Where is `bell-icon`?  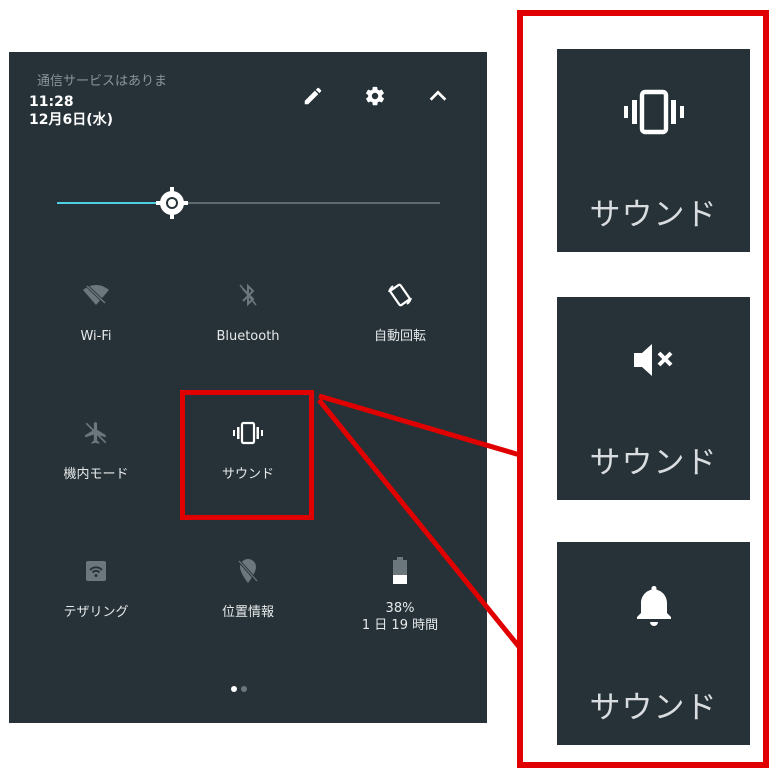 bell-icon is located at coordinates (653, 605).